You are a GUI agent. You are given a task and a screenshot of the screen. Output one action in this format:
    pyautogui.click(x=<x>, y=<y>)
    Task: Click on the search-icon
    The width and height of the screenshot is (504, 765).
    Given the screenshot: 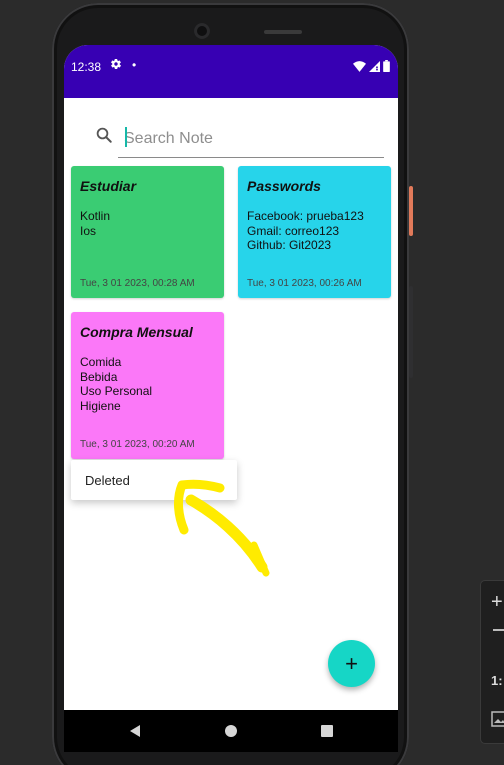 What is the action you would take?
    pyautogui.click(x=104, y=135)
    